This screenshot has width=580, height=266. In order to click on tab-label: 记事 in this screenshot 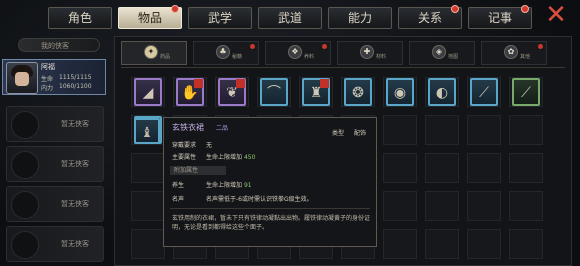, I will do `click(499, 18)`.